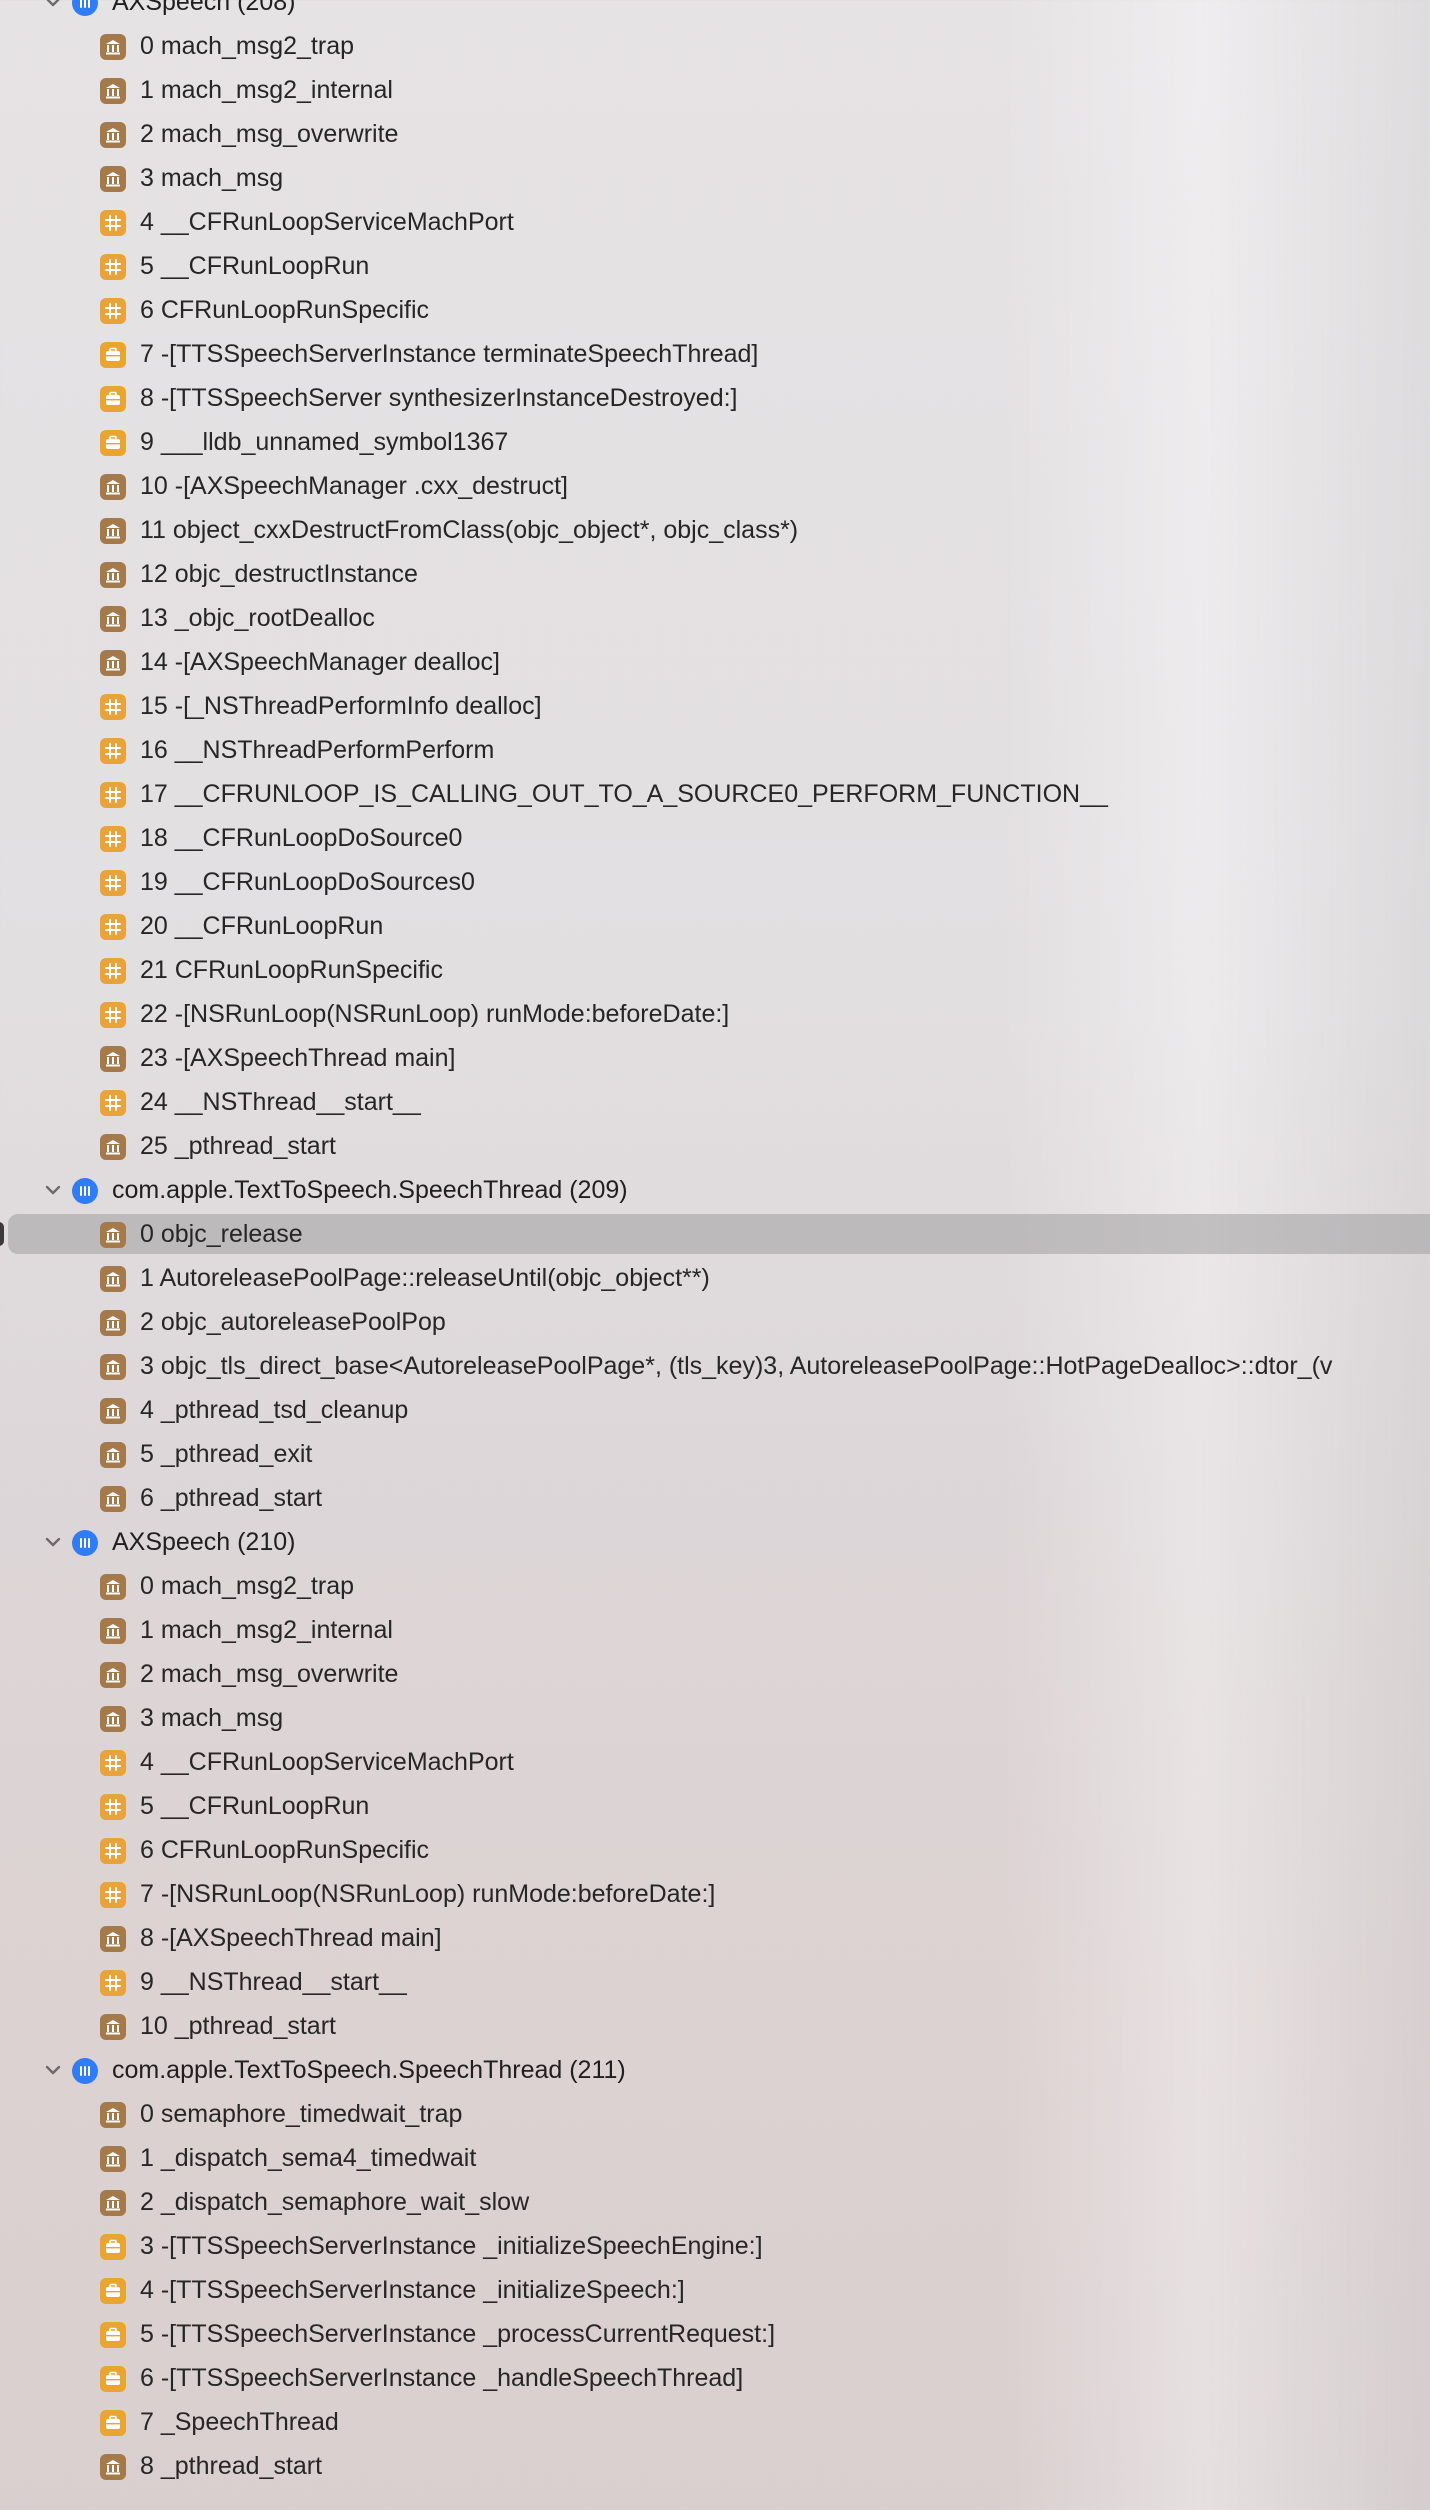 The width and height of the screenshot is (1430, 2510). I want to click on thread-row: AXSpeech (210), so click(715, 1542).